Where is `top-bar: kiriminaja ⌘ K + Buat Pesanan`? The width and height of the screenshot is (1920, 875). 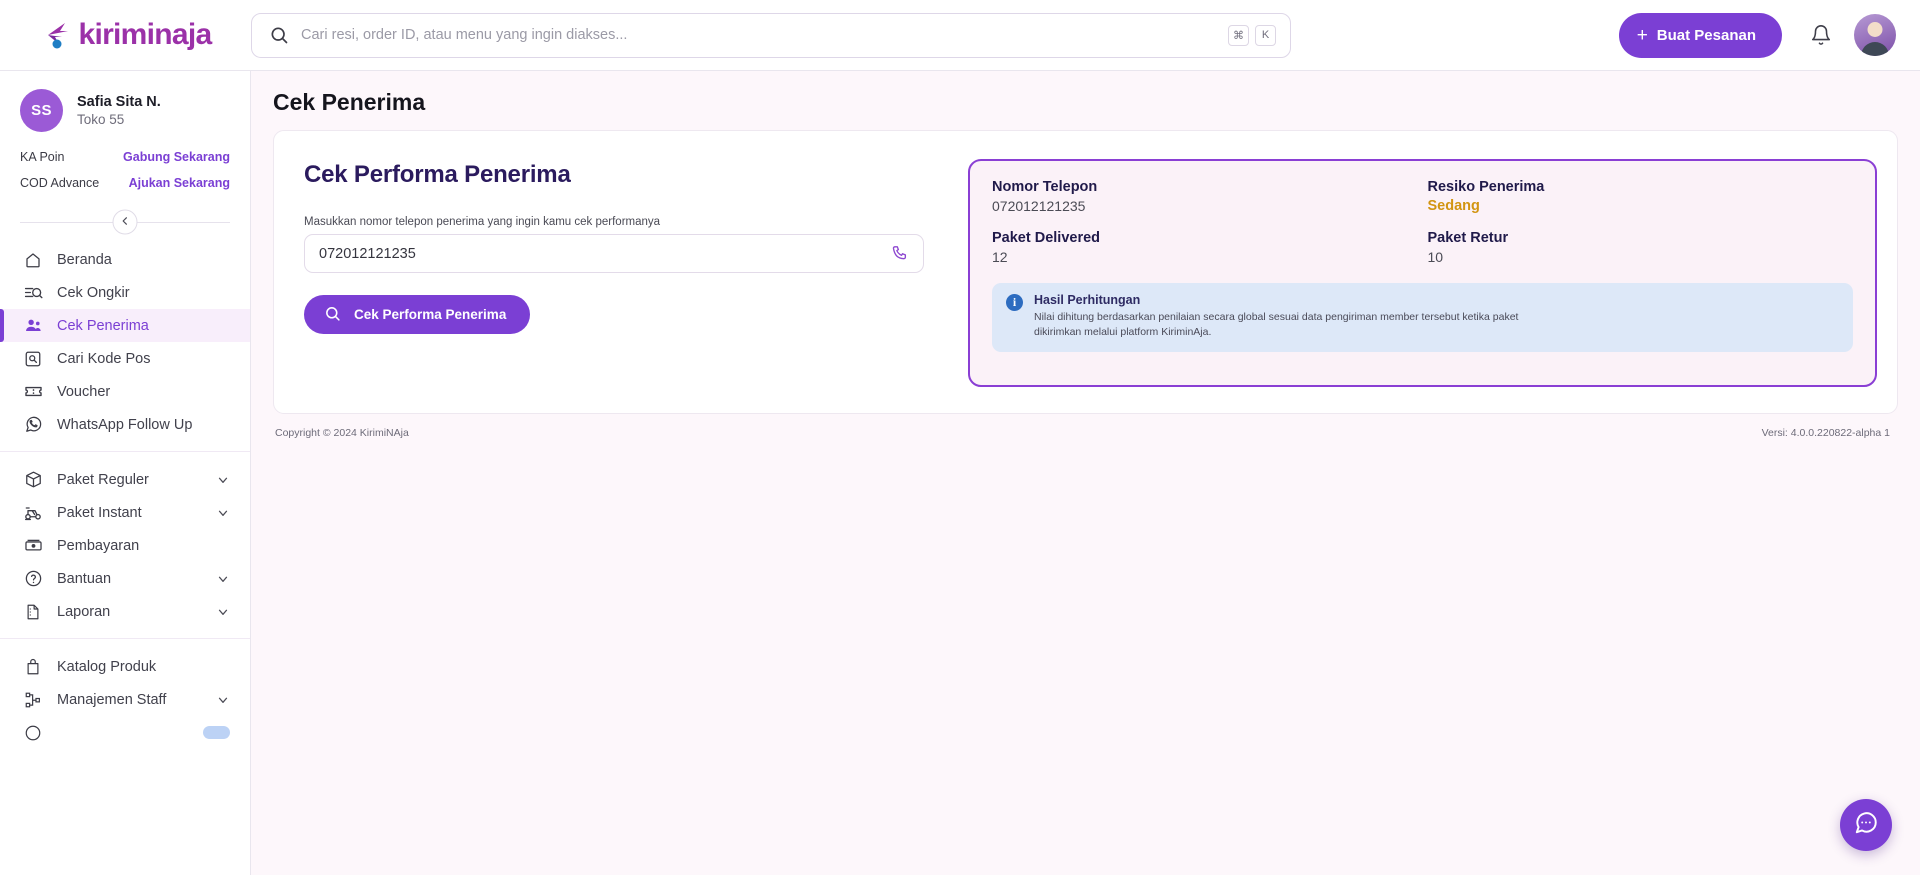
top-bar: kiriminaja ⌘ K + Buat Pesanan is located at coordinates (960, 35).